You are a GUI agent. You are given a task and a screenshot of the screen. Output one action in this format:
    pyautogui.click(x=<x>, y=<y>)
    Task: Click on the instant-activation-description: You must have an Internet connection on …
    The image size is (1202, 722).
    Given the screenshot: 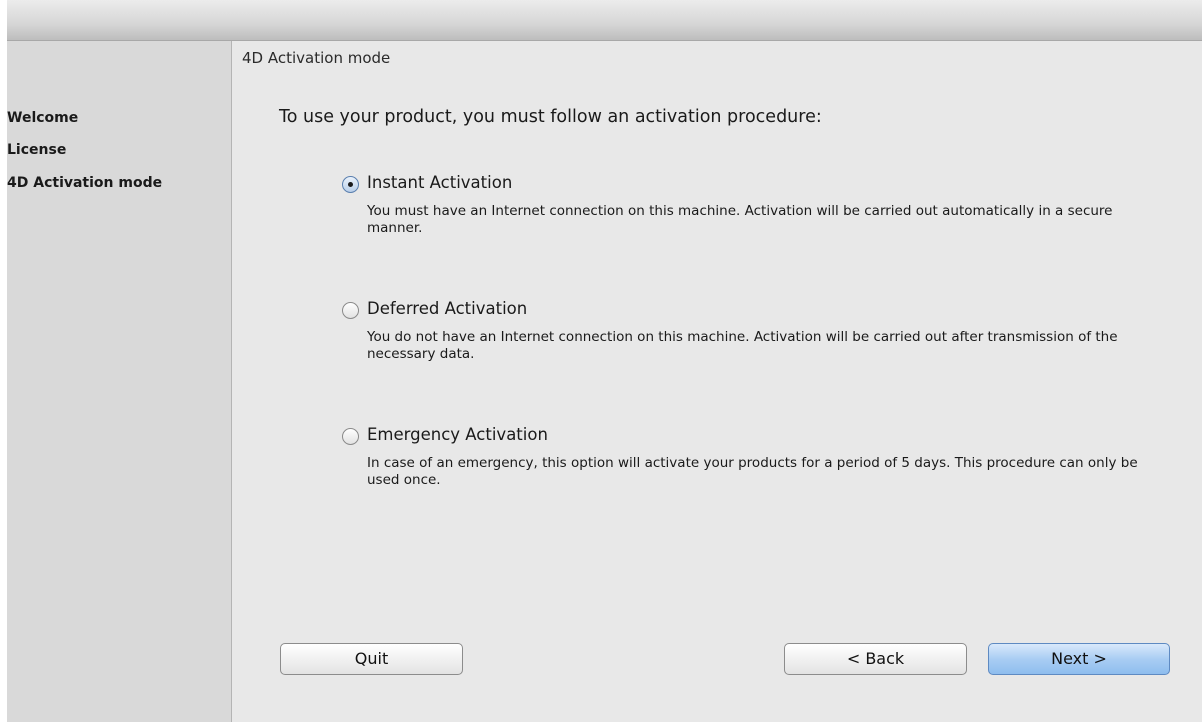 What is the action you would take?
    pyautogui.click(x=740, y=219)
    